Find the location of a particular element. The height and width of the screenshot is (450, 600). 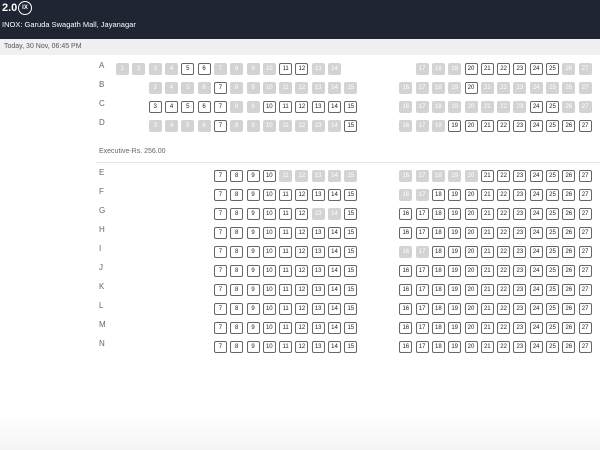

seat-h18: 18 is located at coordinates (438, 233).